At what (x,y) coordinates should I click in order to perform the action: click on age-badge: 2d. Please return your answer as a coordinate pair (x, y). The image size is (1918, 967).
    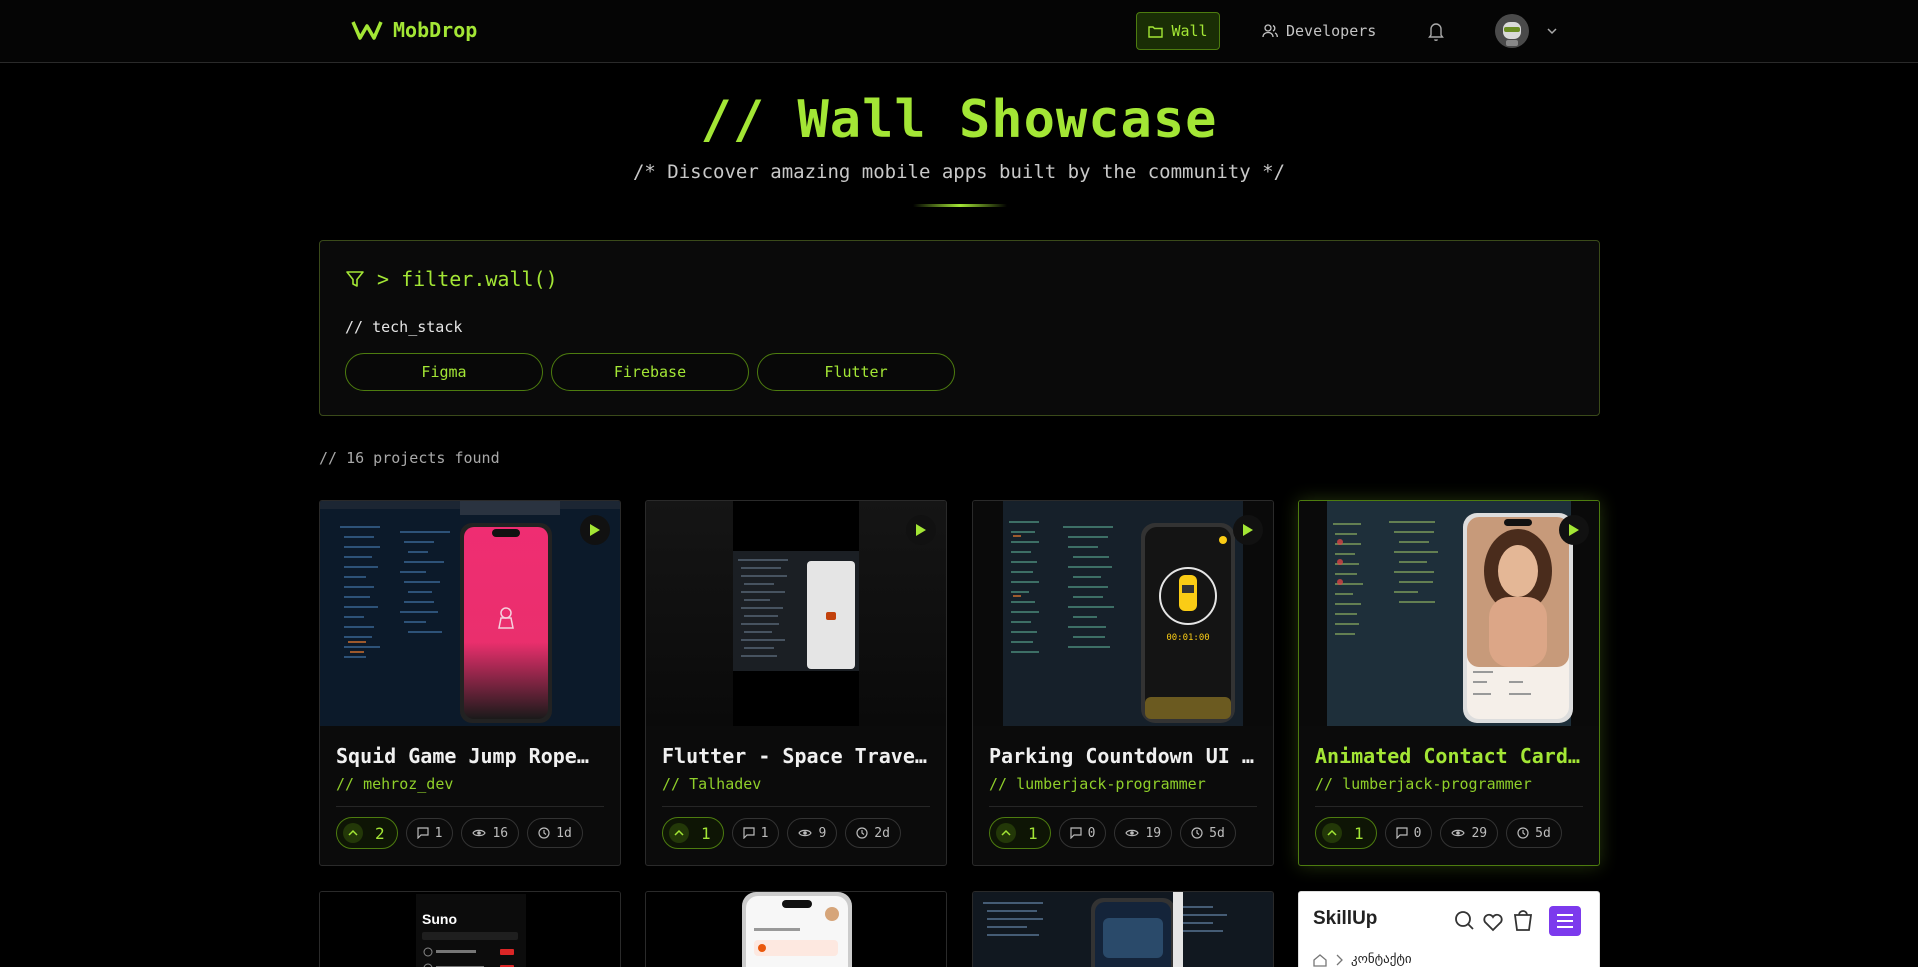
    Looking at the image, I should click on (873, 833).